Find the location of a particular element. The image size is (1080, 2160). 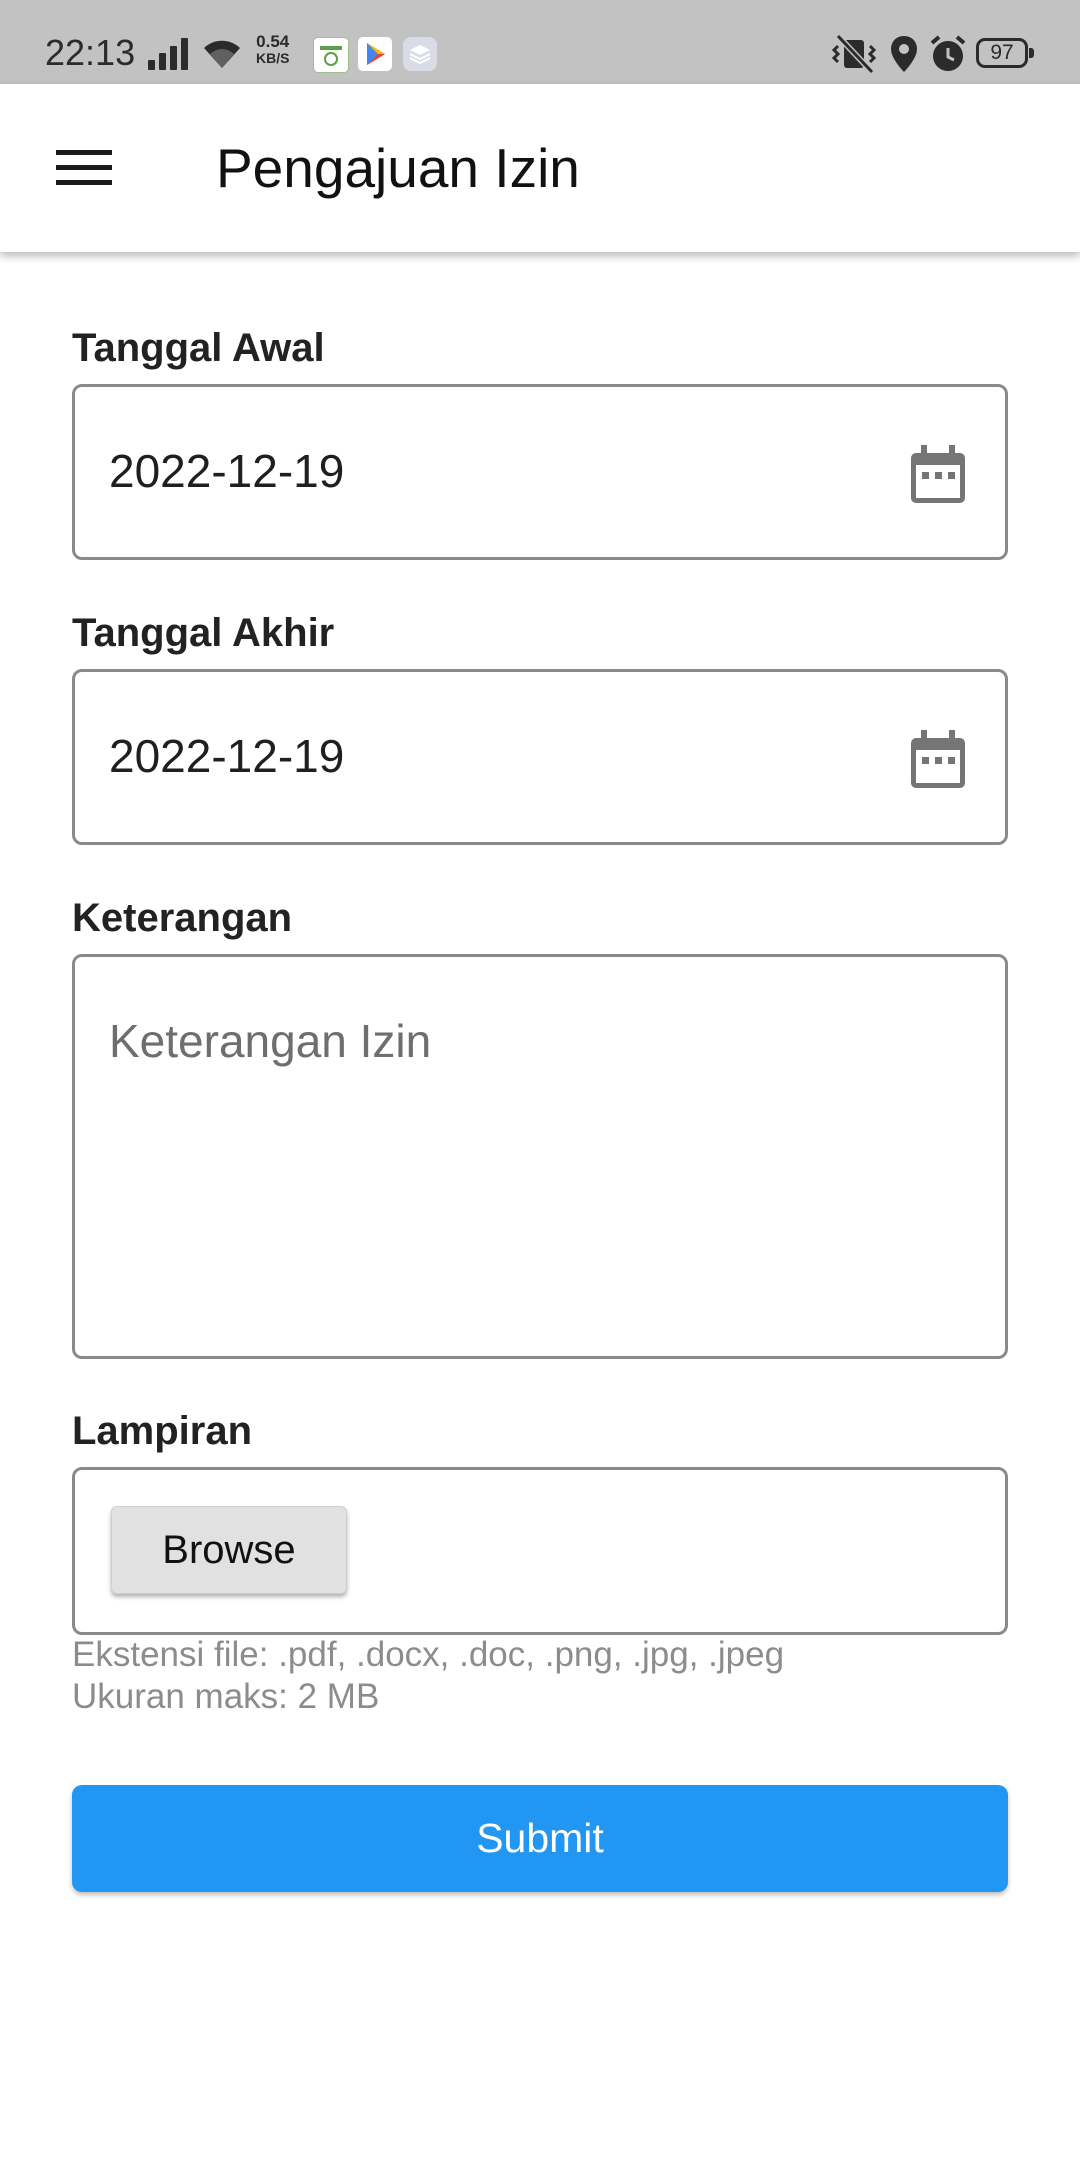

battery-icon: 97 is located at coordinates (1005, 53).